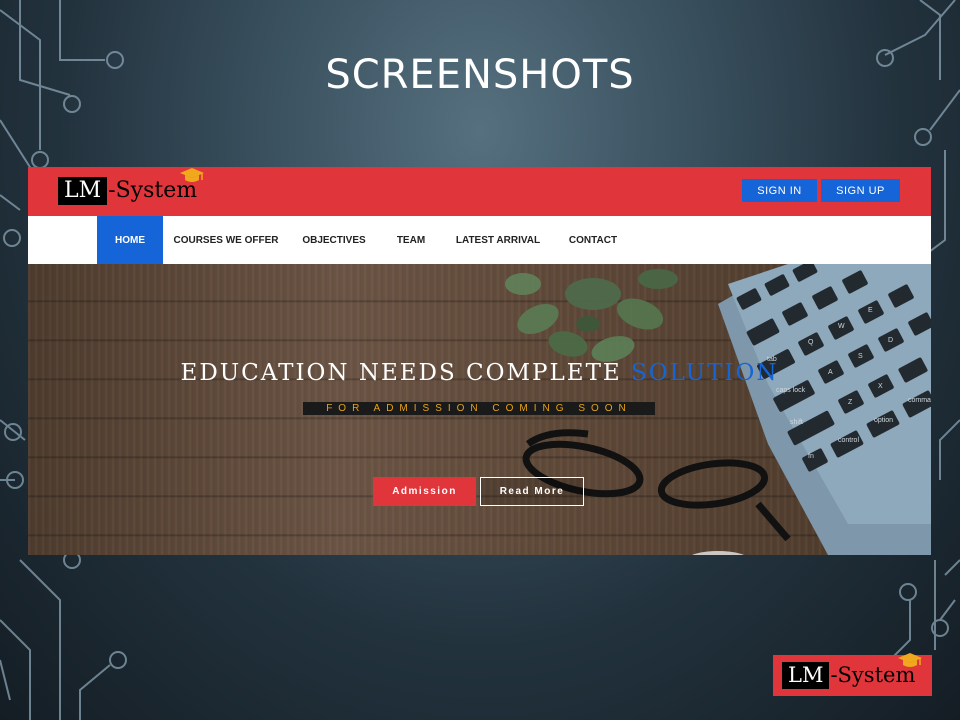 This screenshot has width=960, height=720. I want to click on key-label-shift: shift, so click(796, 422).